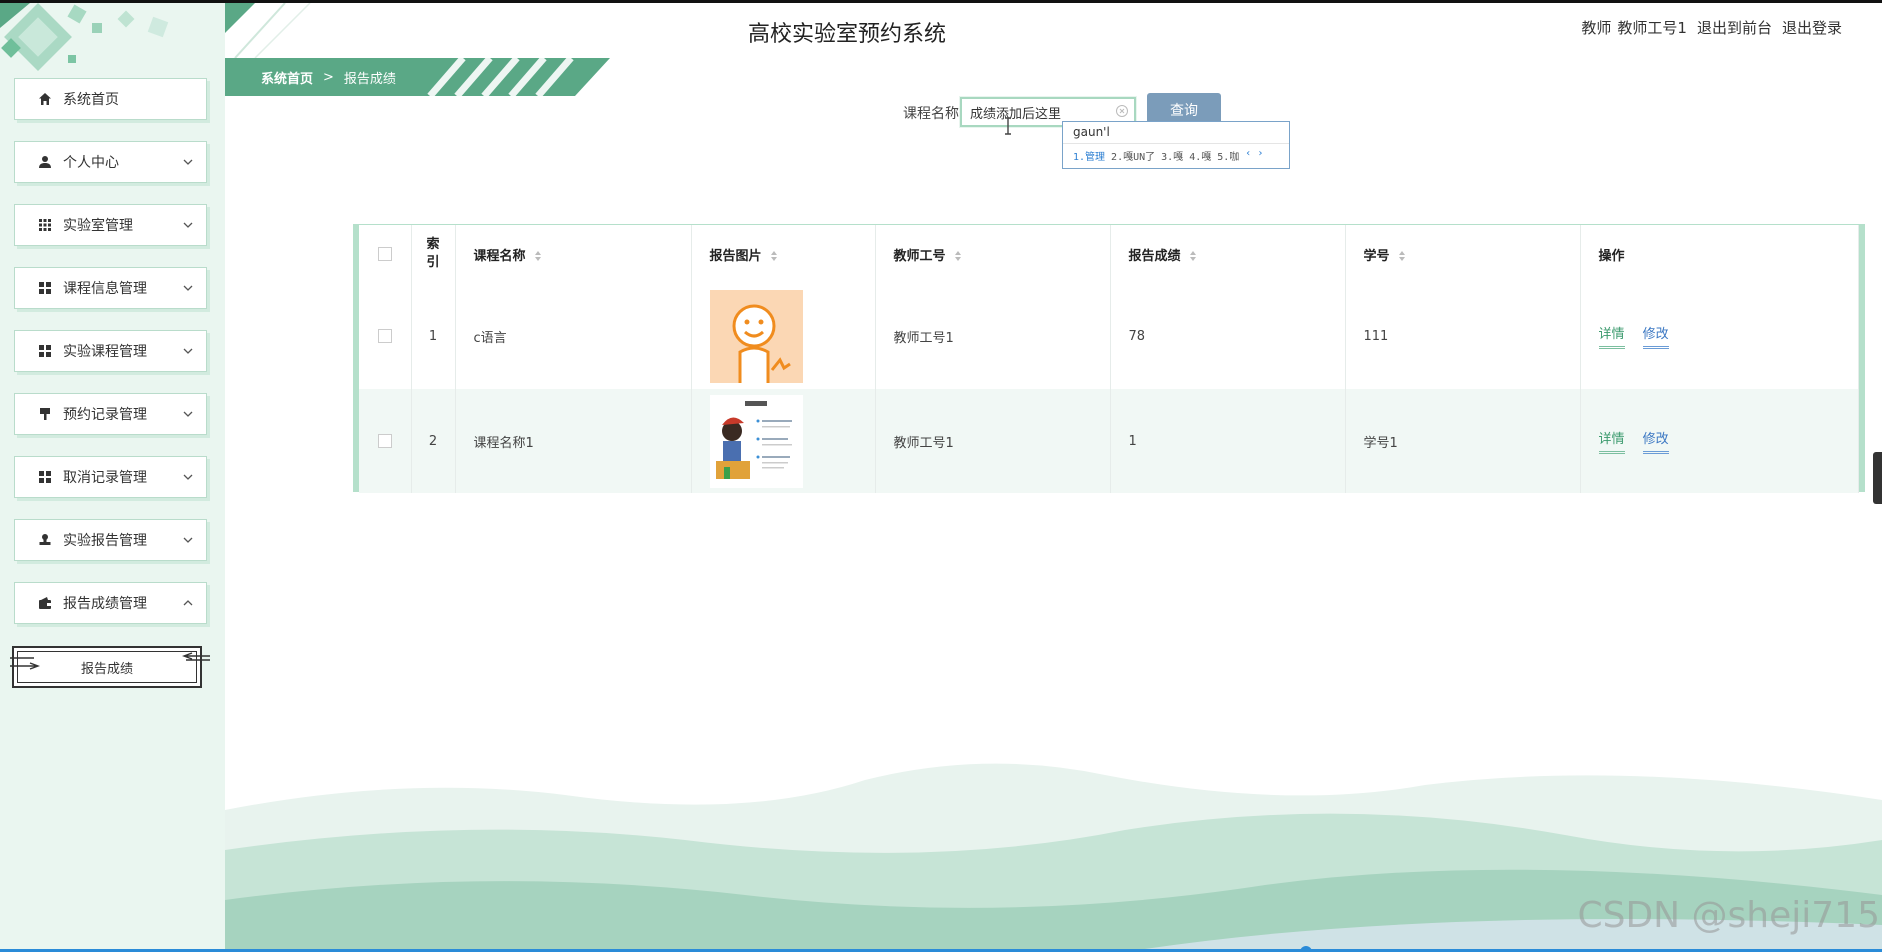 This screenshot has height=952, width=1882. Describe the element at coordinates (110, 99) in the screenshot. I see `sidebar-item-home: 系统首页` at that location.